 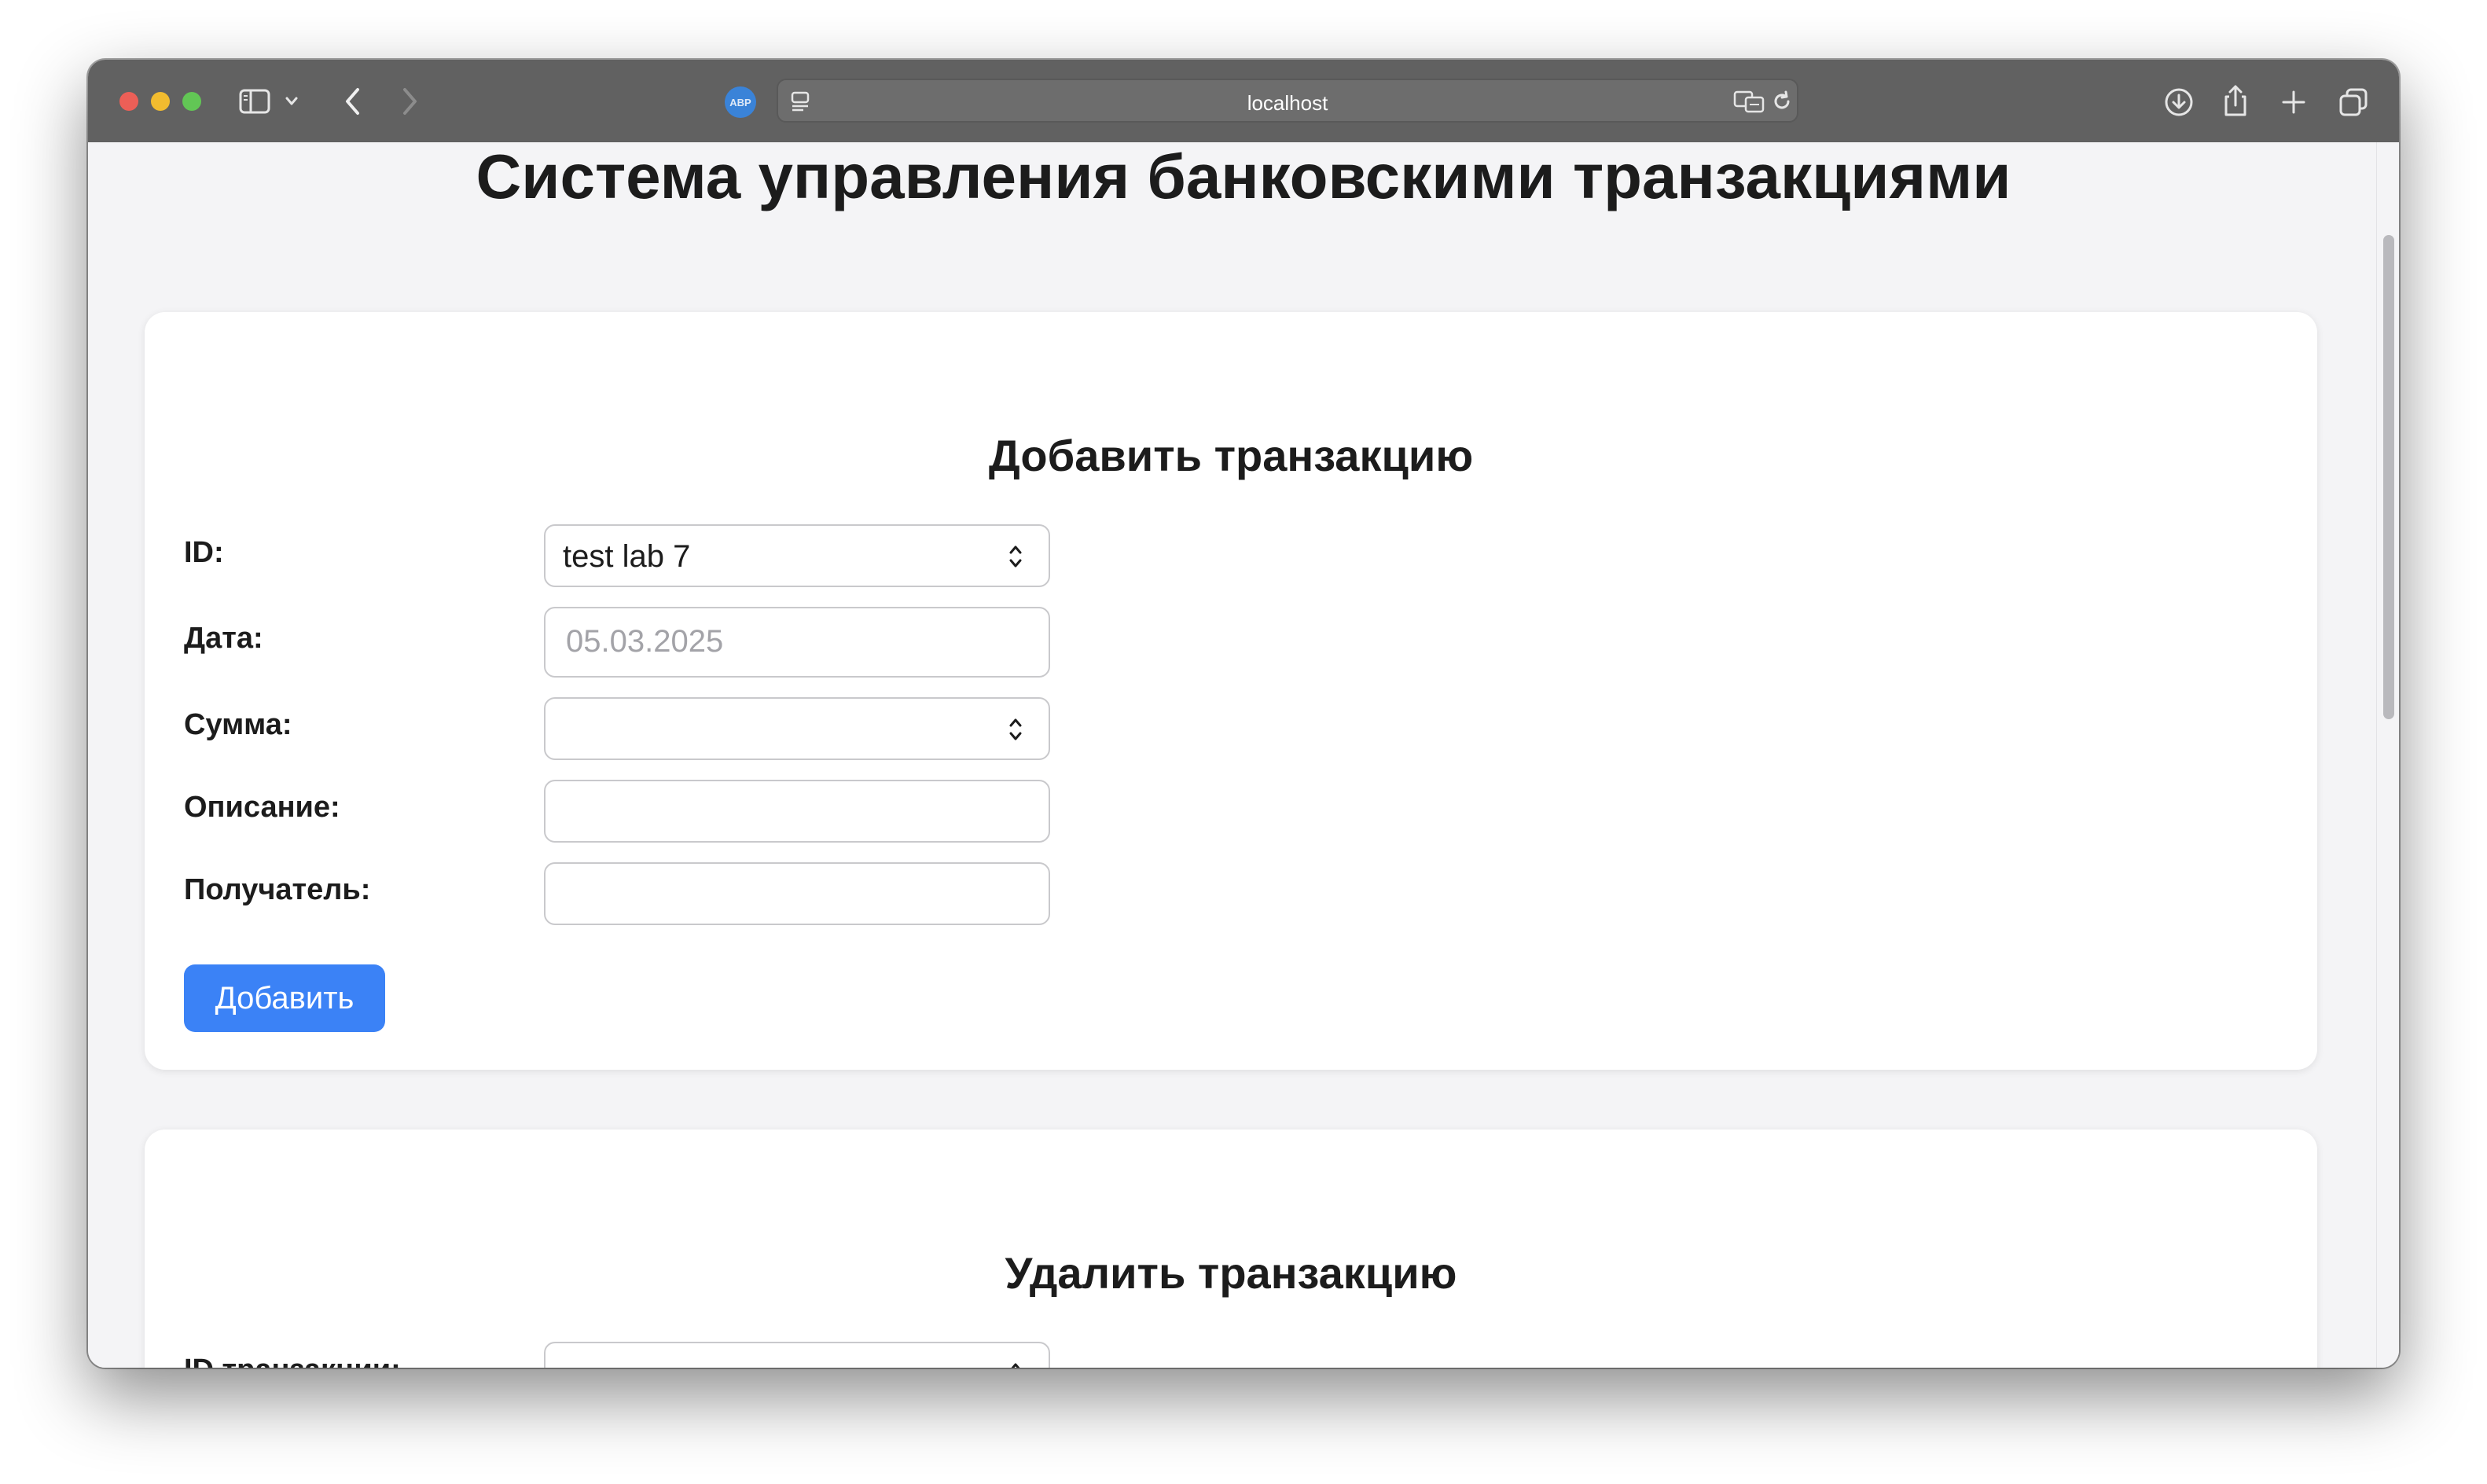 I want to click on description-input, so click(x=797, y=811).